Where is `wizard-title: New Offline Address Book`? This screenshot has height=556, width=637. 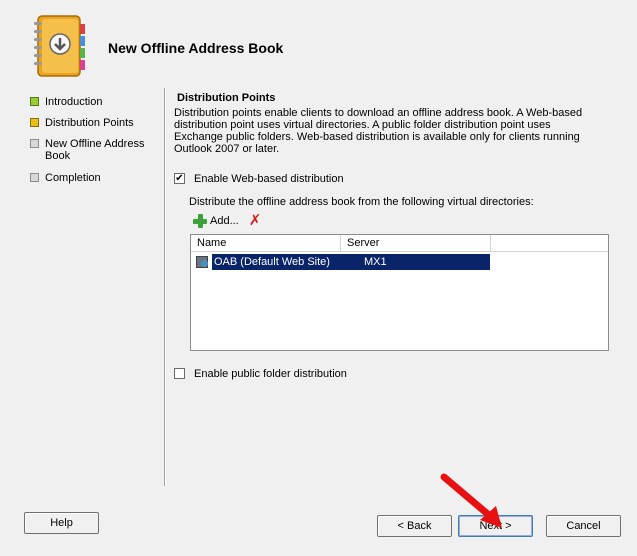 wizard-title: New Offline Address Book is located at coordinates (196, 48).